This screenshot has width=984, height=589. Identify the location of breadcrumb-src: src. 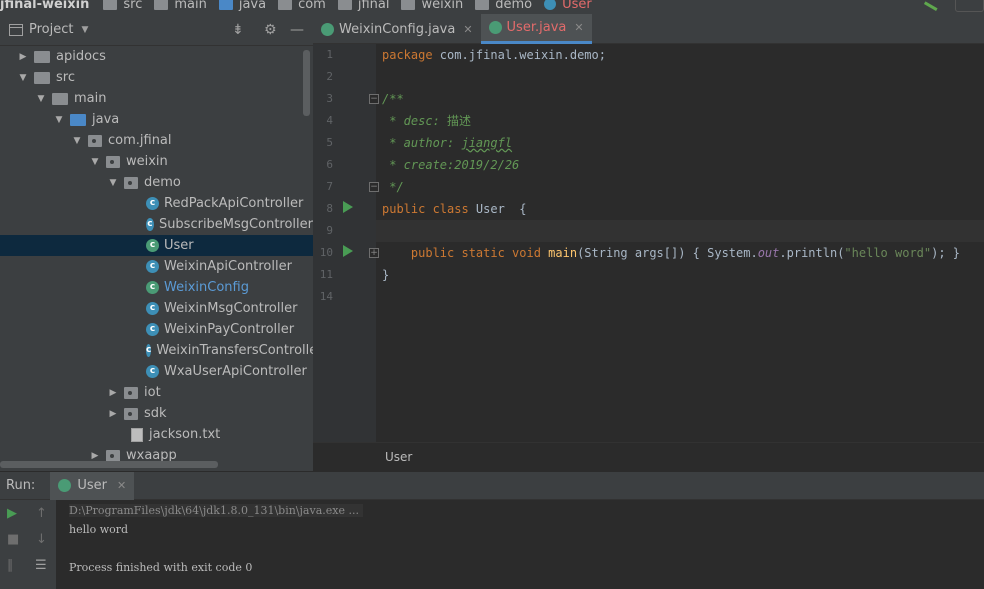
(122, 6).